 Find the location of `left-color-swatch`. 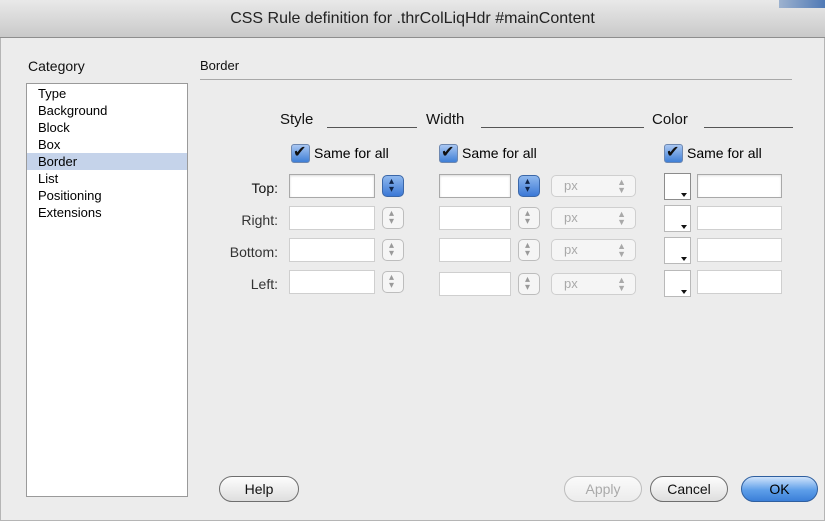

left-color-swatch is located at coordinates (677, 283).